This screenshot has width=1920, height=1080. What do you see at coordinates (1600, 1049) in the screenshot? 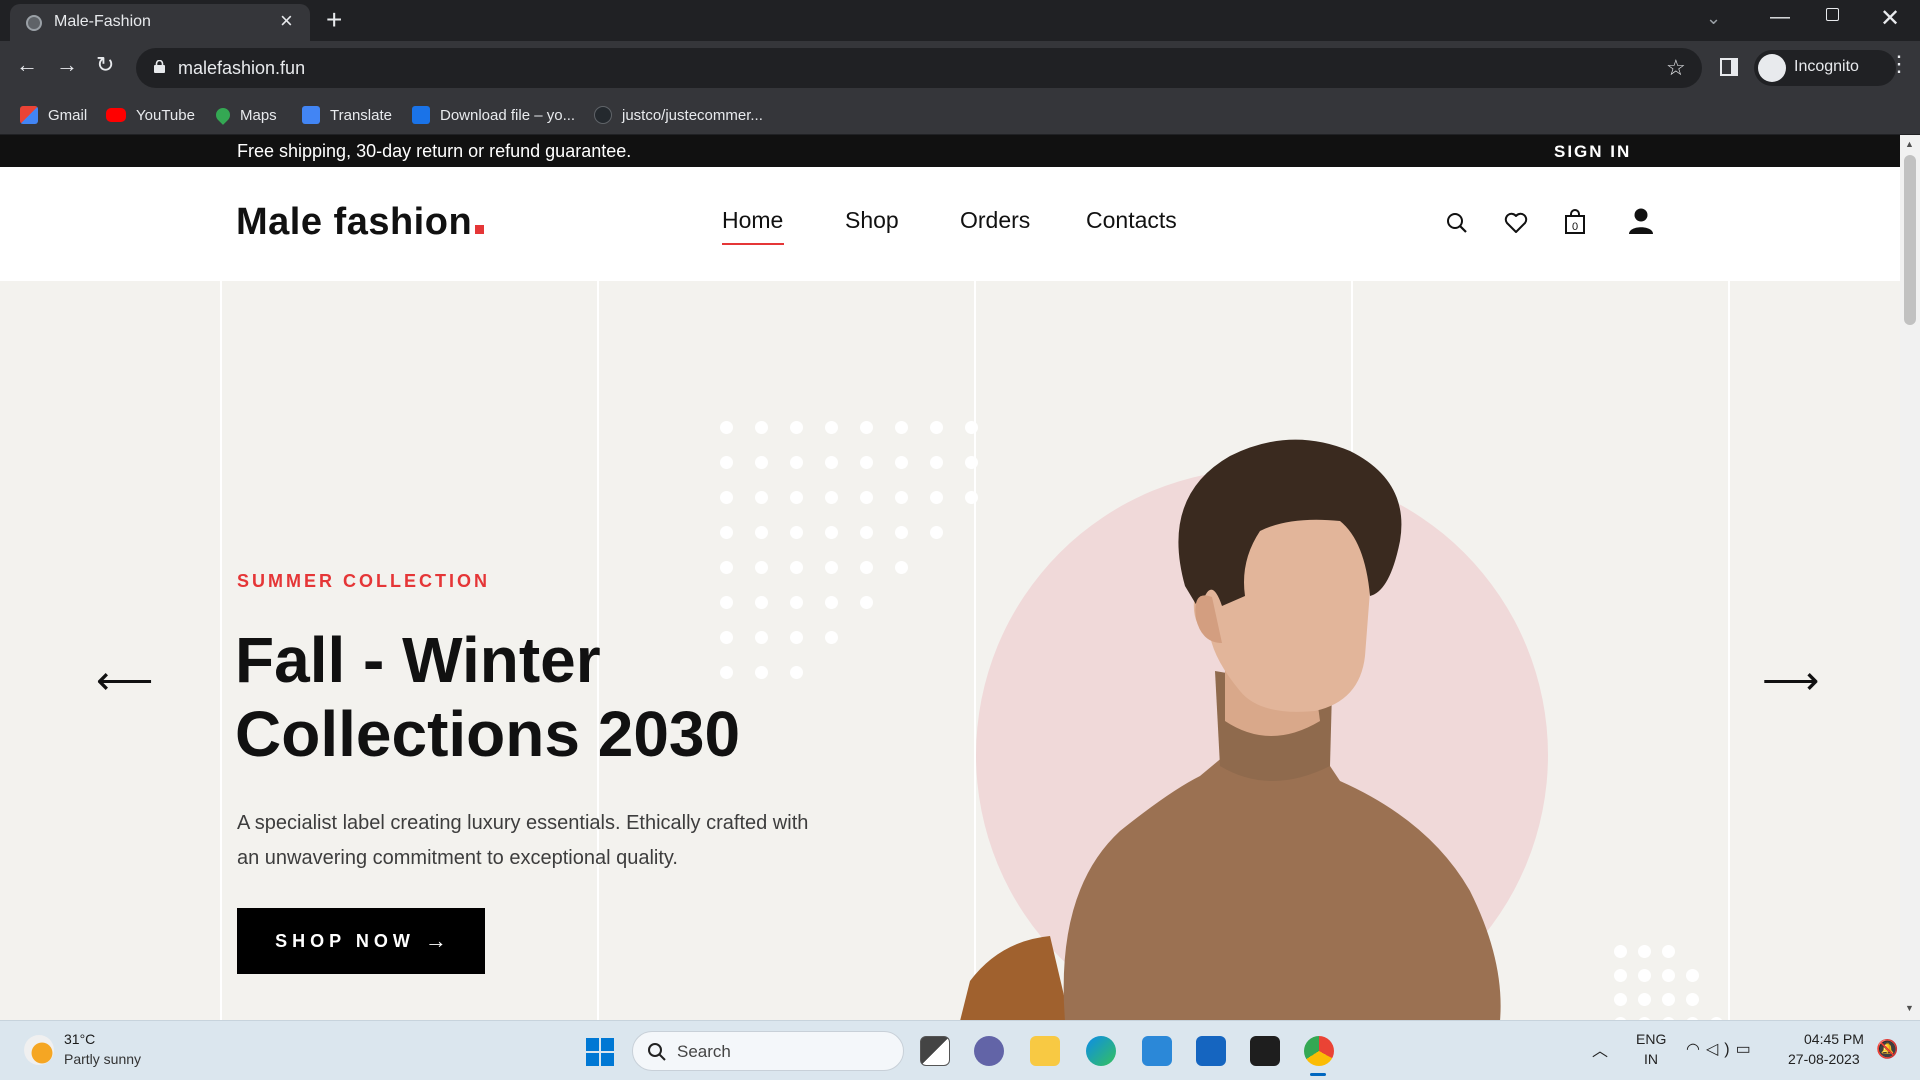
I see `show-hidden-icons-chevron-icon: ︿` at bounding box center [1600, 1049].